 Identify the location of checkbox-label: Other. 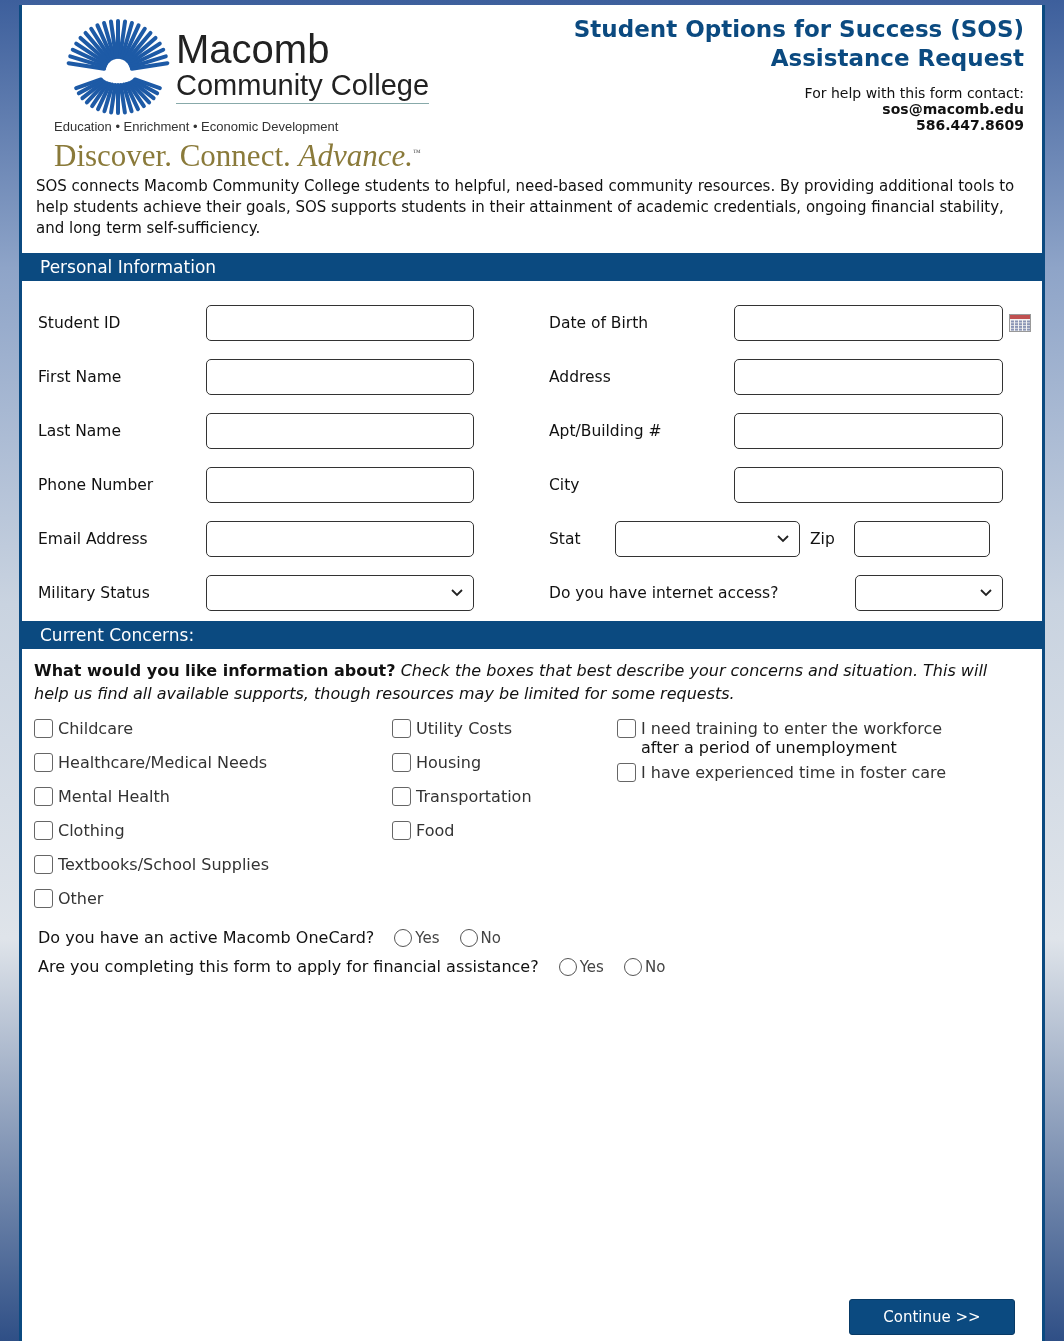
(81, 898).